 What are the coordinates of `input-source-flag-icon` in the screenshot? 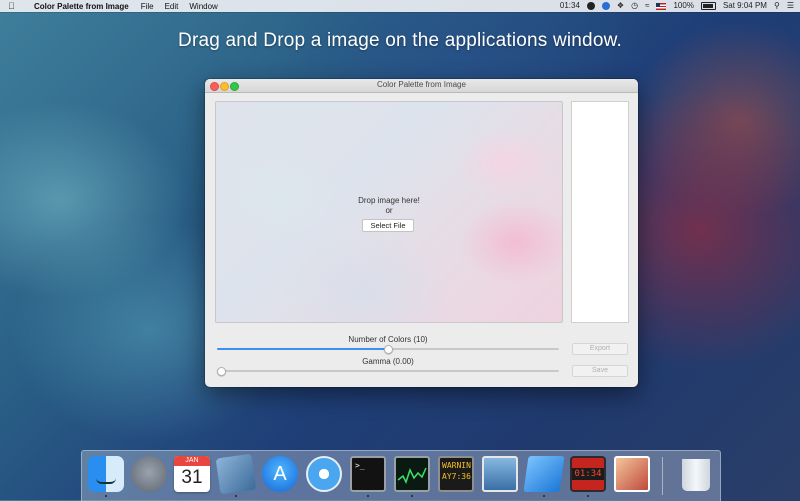 It's located at (661, 6).